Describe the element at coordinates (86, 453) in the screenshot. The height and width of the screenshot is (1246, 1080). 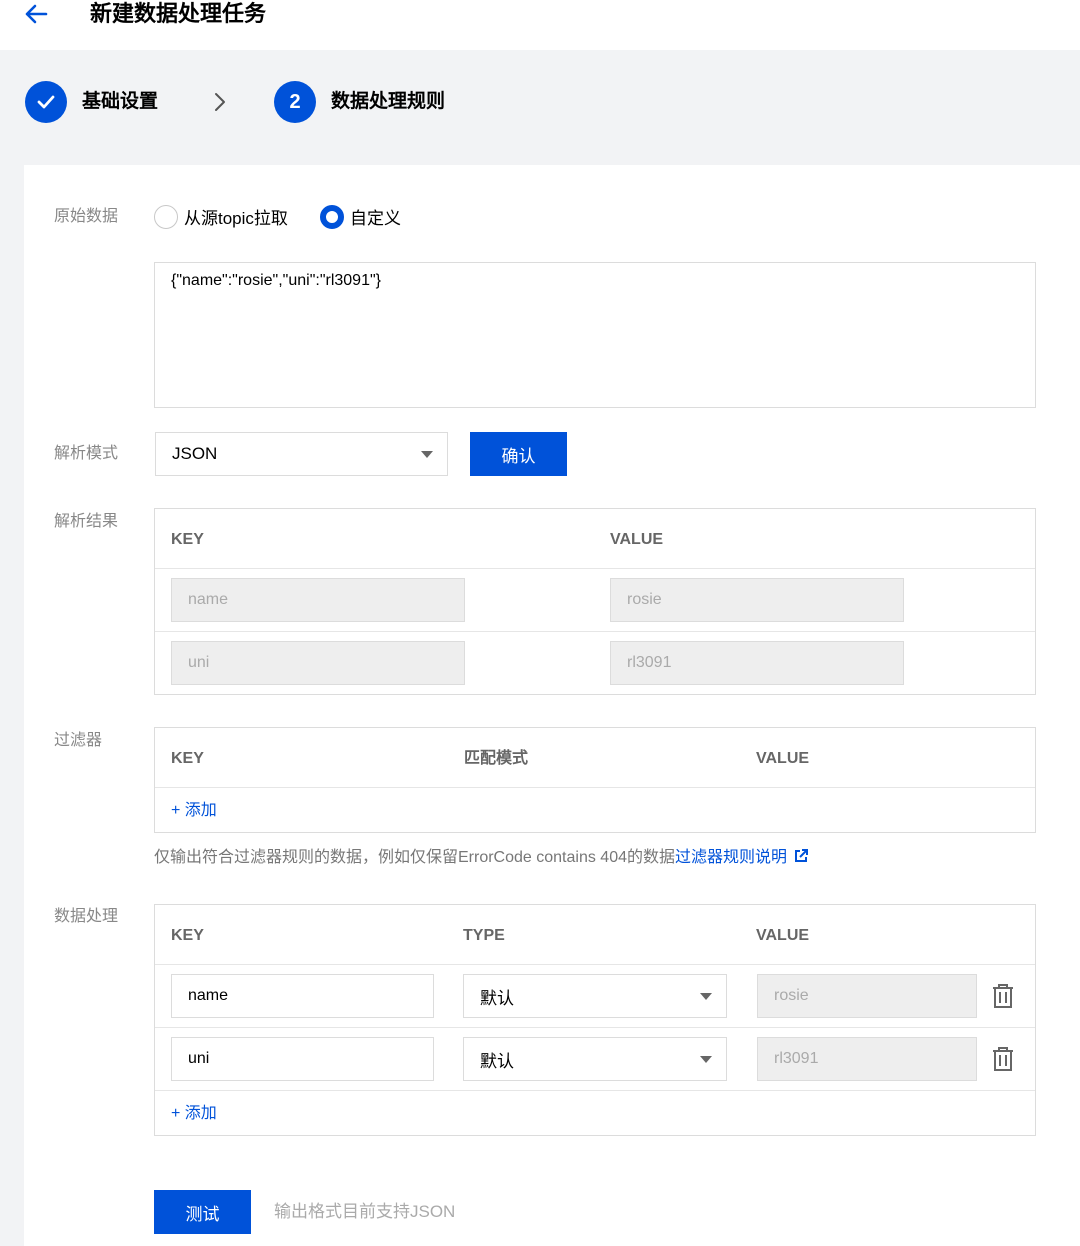
I see `parse-mode-label: 解析模式` at that location.